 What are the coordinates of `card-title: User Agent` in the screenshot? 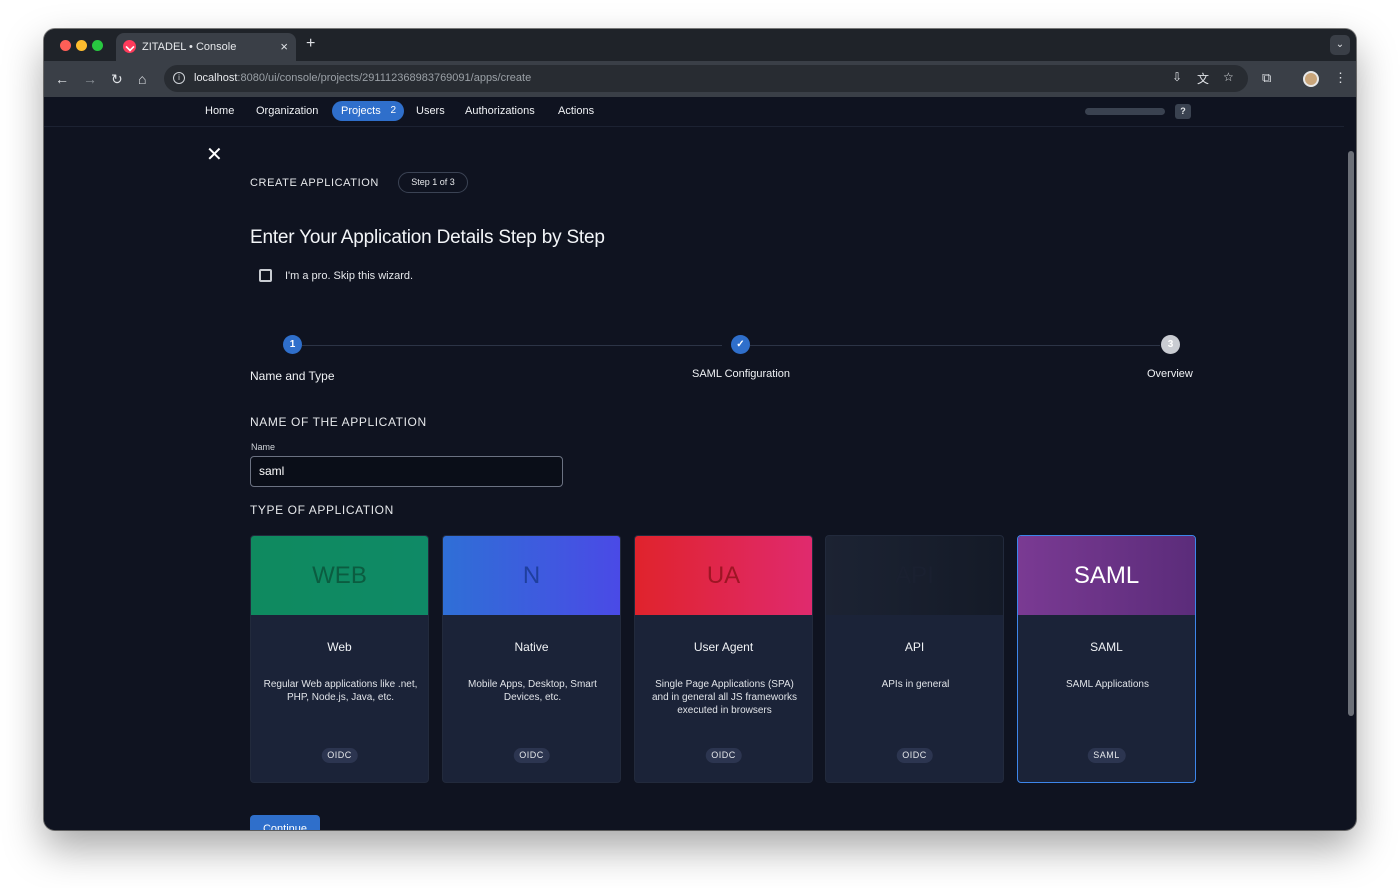 It's located at (723, 647).